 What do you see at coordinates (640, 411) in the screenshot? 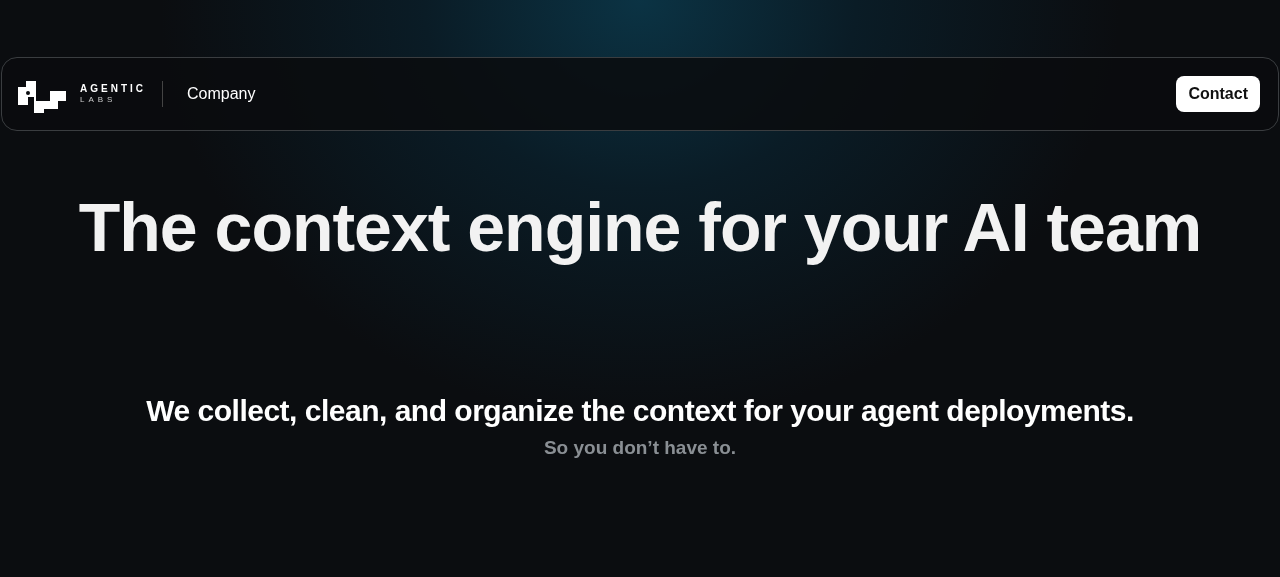
I see `hero-subtitle: We collect, clean, and organize the context for your agent deployments.` at bounding box center [640, 411].